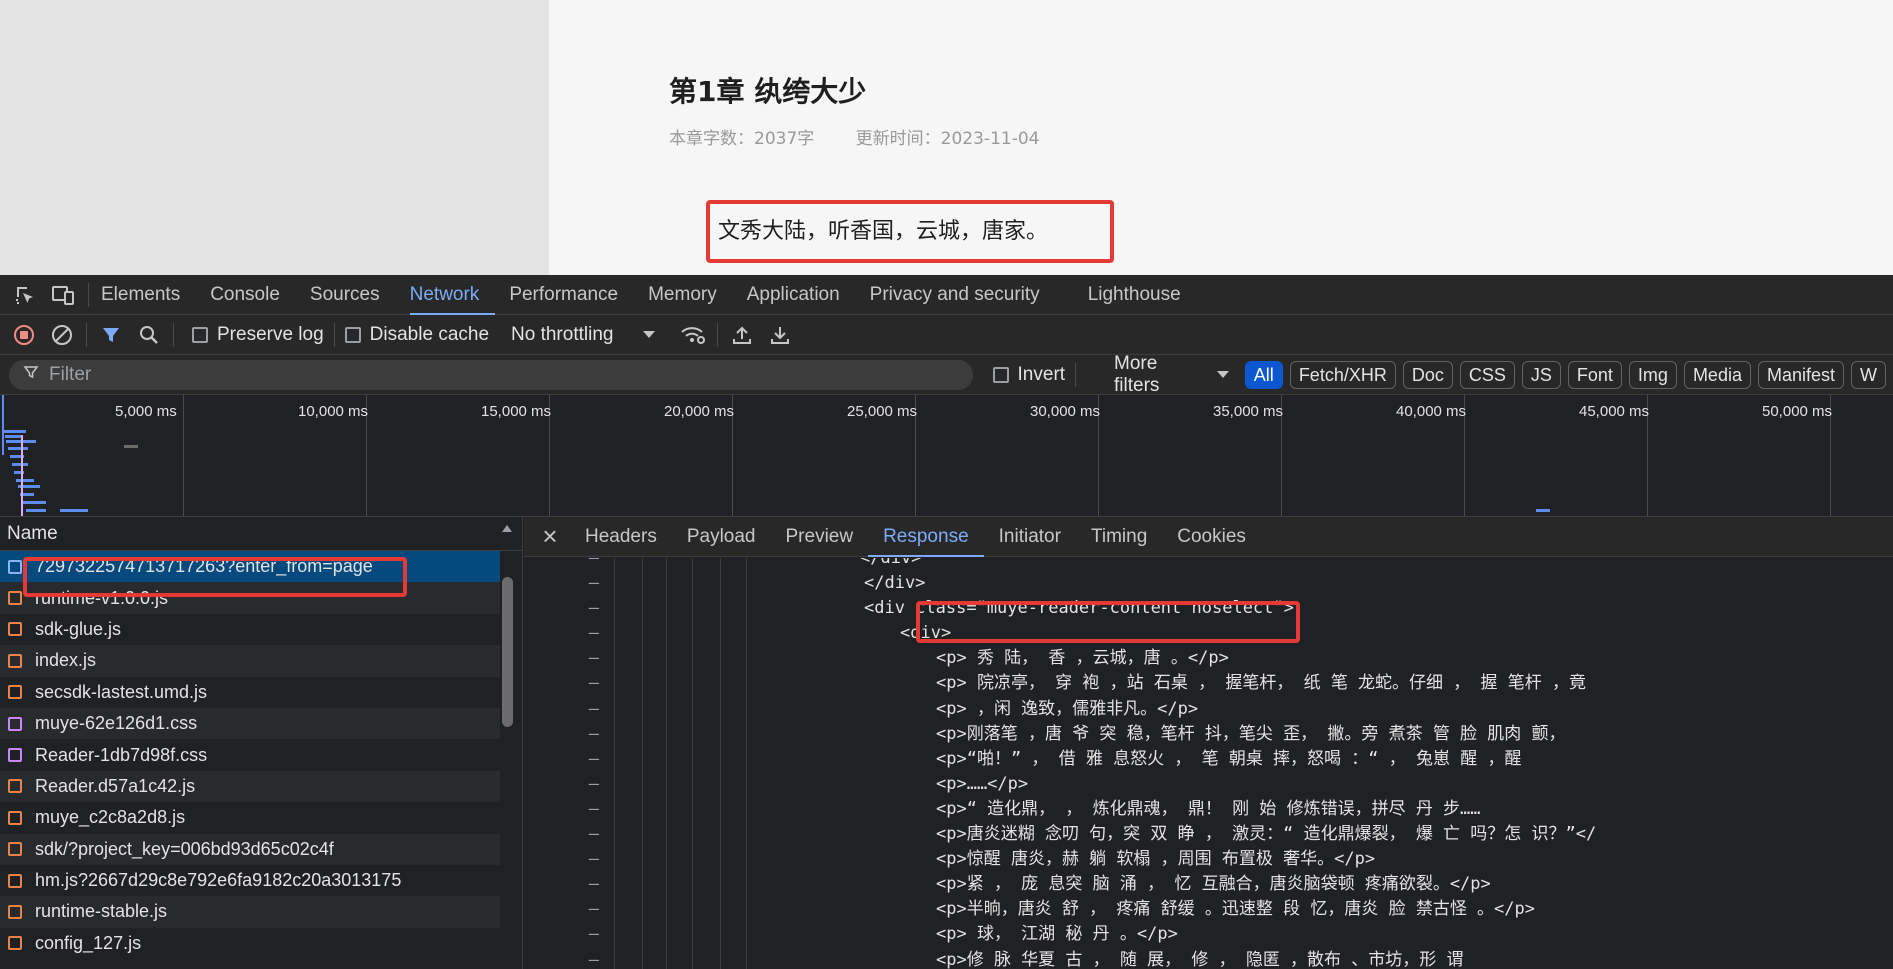  What do you see at coordinates (1427, 374) in the screenshot?
I see `filter-chip-doc: Doc` at bounding box center [1427, 374].